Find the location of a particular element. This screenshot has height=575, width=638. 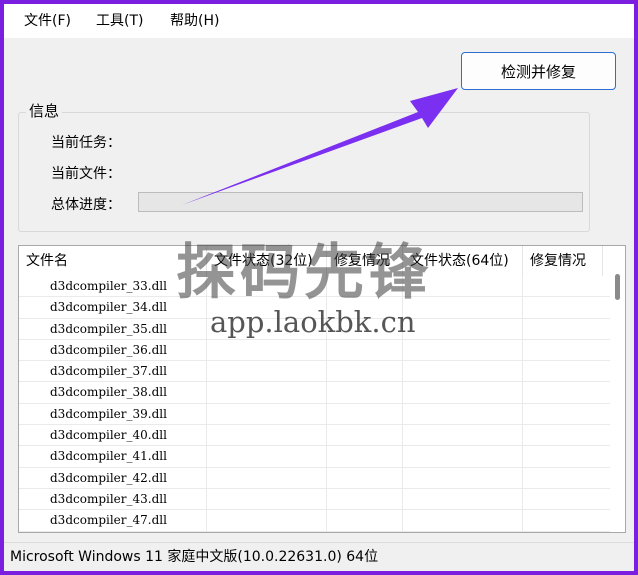

table-row: d3dcompiler_35.dll is located at coordinates (315, 329).